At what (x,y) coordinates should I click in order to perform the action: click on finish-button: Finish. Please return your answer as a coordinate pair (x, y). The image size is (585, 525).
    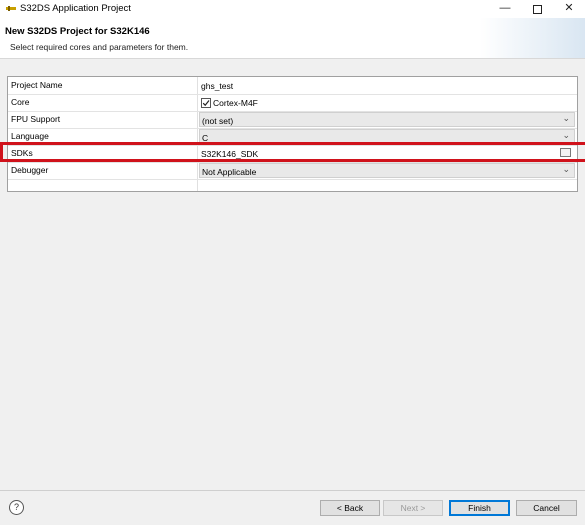
    Looking at the image, I should click on (479, 508).